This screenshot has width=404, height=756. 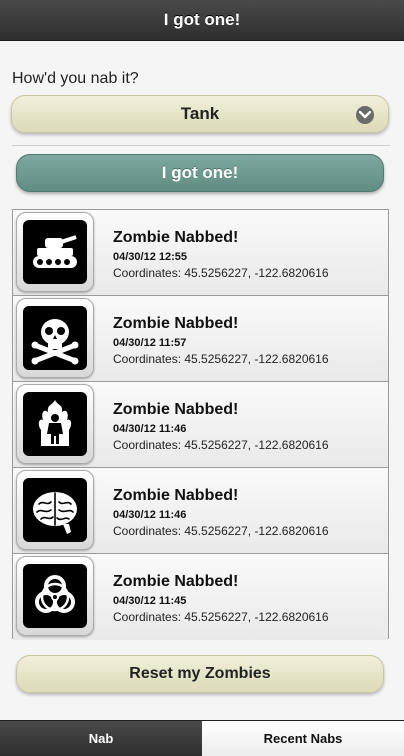 I want to click on method-select-value: Tank, so click(x=200, y=113).